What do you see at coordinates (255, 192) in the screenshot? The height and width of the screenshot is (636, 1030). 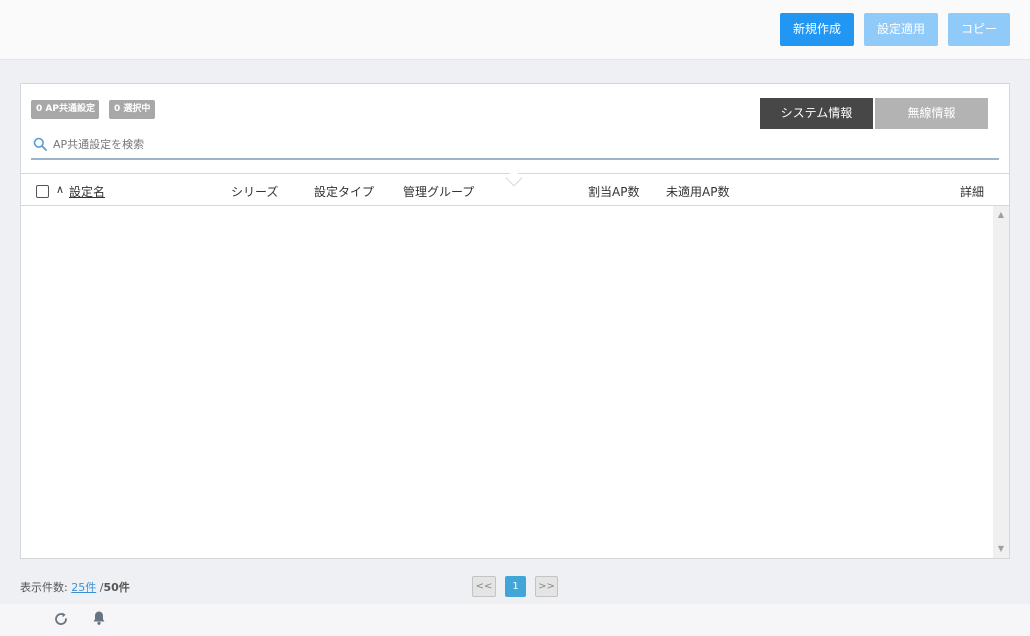 I see `column-header-series: シリーズ` at bounding box center [255, 192].